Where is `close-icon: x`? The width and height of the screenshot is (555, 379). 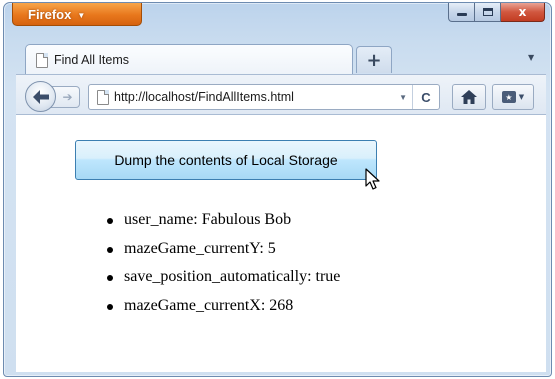 close-icon: x is located at coordinates (522, 12).